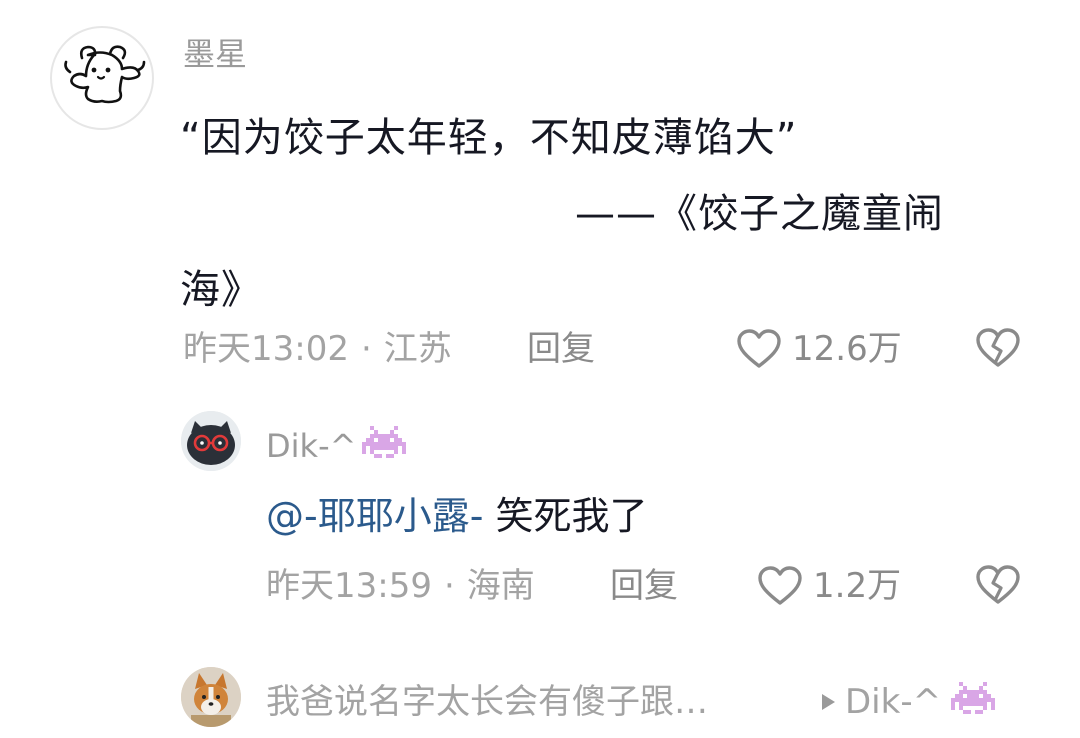 The width and height of the screenshot is (1080, 738). I want to click on reply-avatar, so click(211, 441).